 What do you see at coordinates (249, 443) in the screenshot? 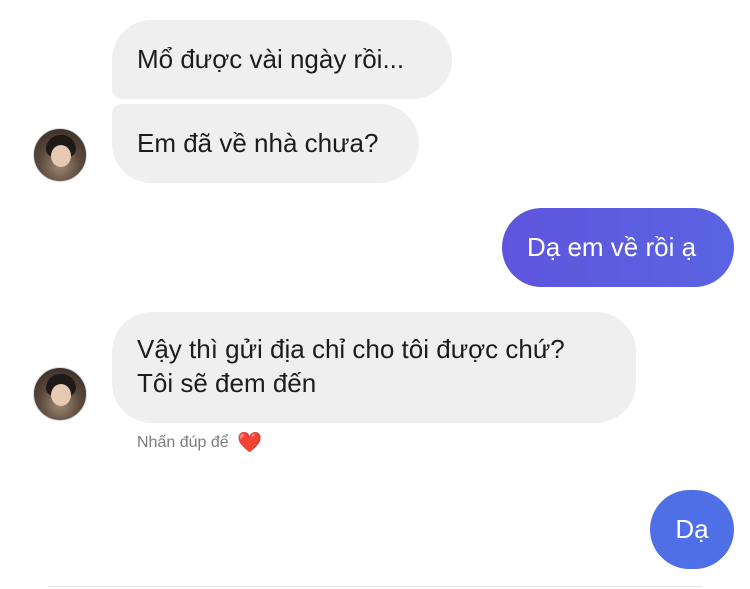
I see `heart-icon: ❤️` at bounding box center [249, 443].